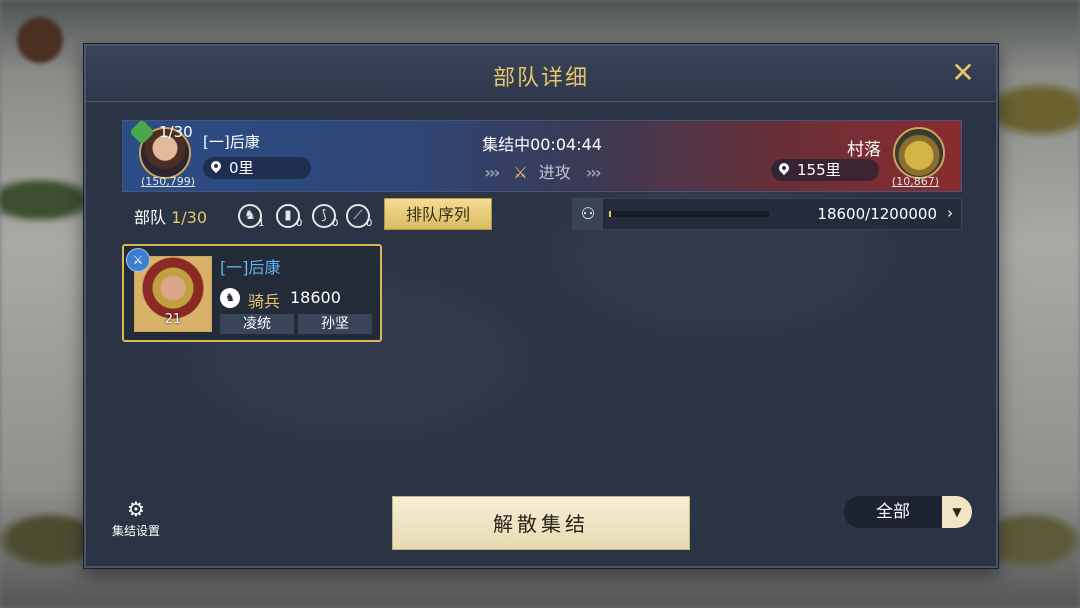 This screenshot has height=608, width=1080. I want to click on capacity-bar: ⚇ 18600/1200000 ›, so click(767, 214).